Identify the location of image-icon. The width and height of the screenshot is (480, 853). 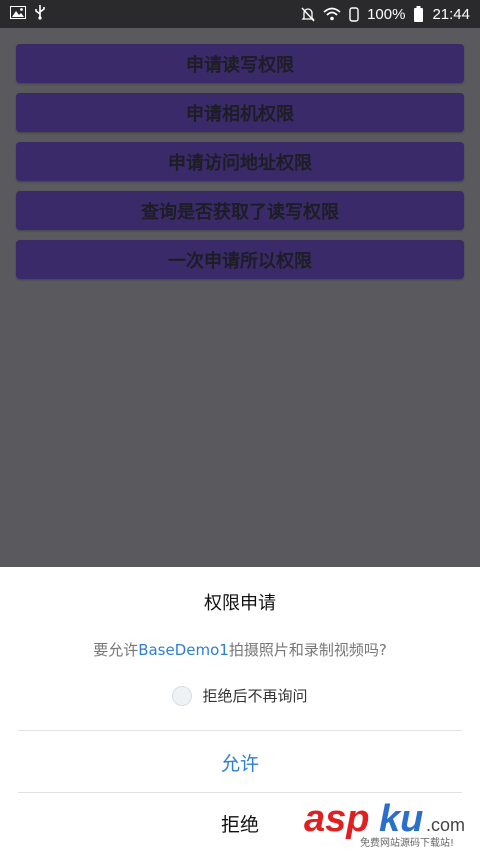
(18, 14).